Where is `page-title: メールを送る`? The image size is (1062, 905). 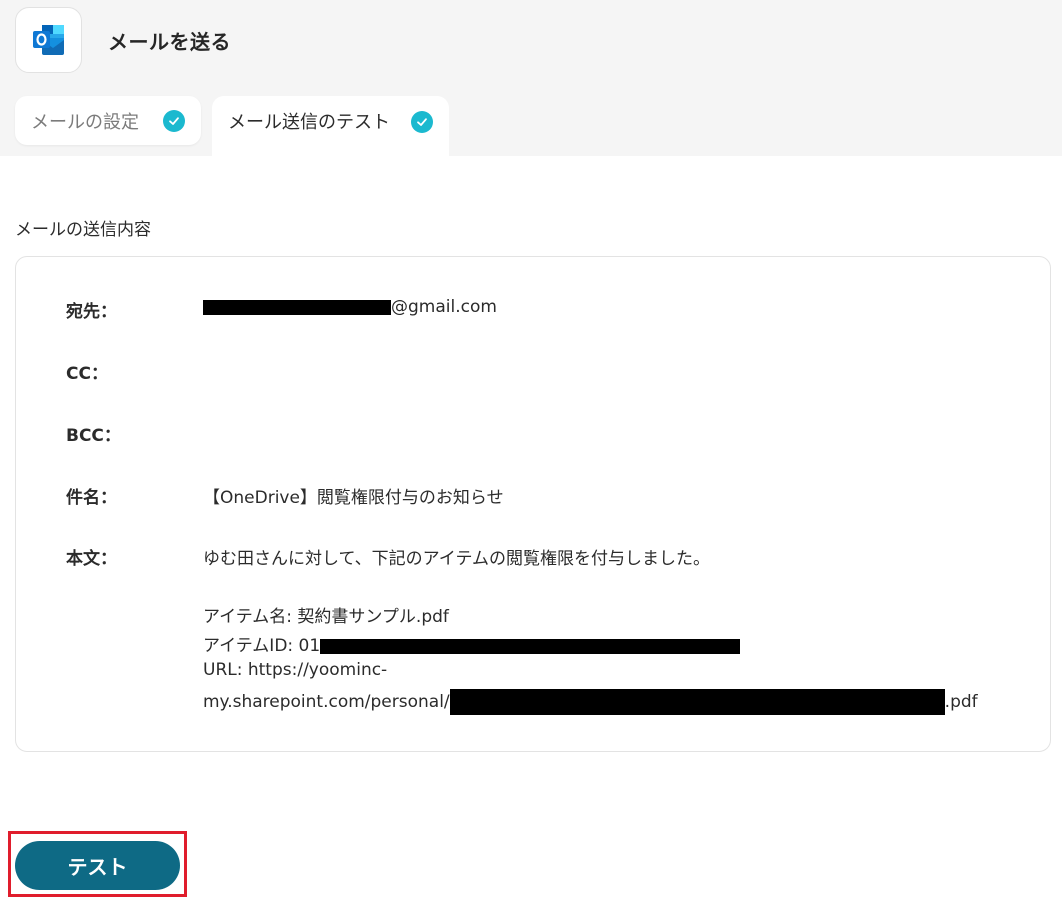 page-title: メールを送る is located at coordinates (169, 42).